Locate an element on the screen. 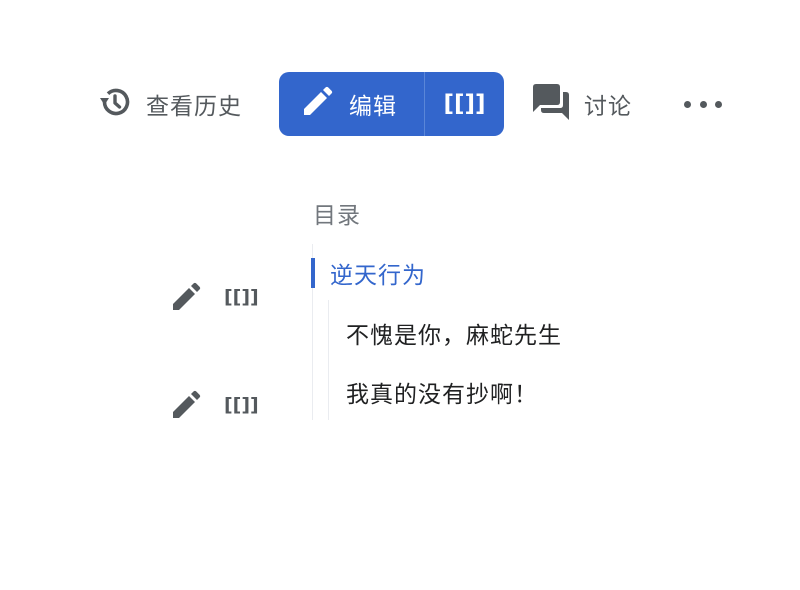 This screenshot has width=800, height=590. toc-subitem: 我真的没有抄啊！ is located at coordinates (442, 392).